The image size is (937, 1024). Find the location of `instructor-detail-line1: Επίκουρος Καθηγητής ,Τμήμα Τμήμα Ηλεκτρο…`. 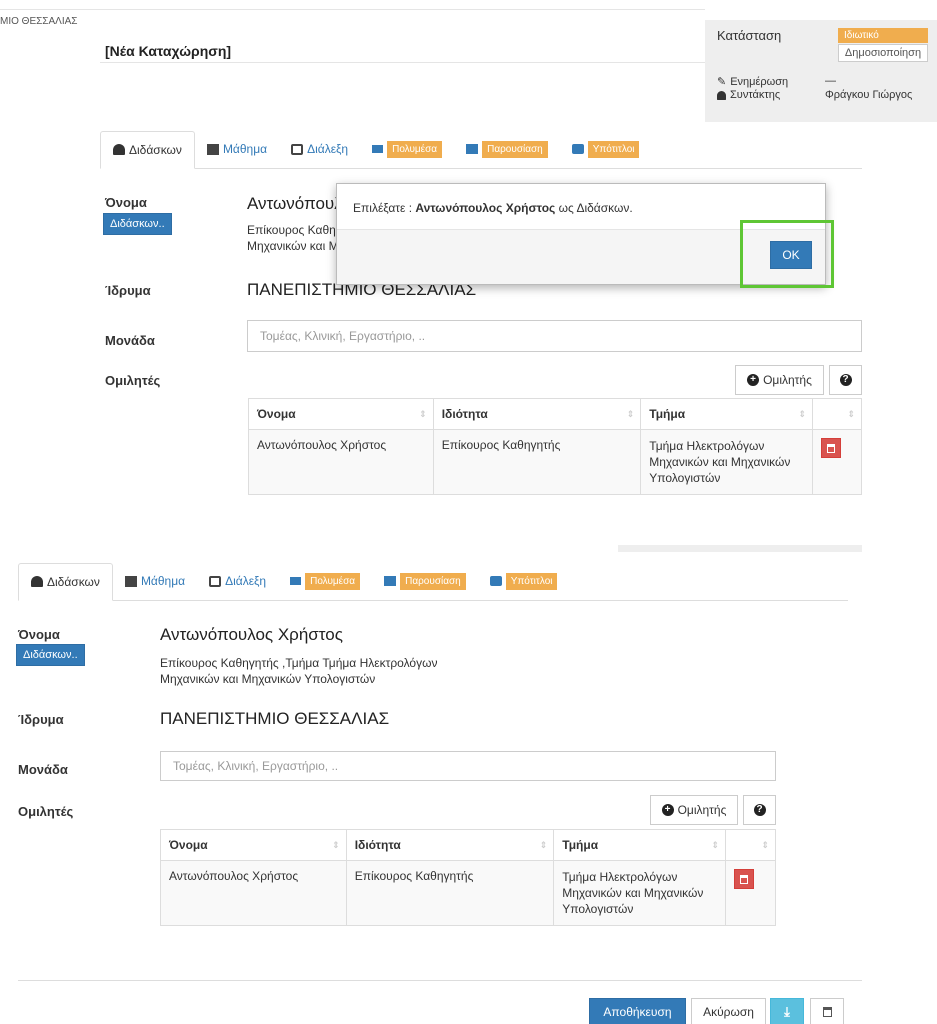

instructor-detail-line1: Επίκουρος Καθηγητής ,Τμήμα Τμήμα Ηλεκτρο… is located at coordinates (299, 663).